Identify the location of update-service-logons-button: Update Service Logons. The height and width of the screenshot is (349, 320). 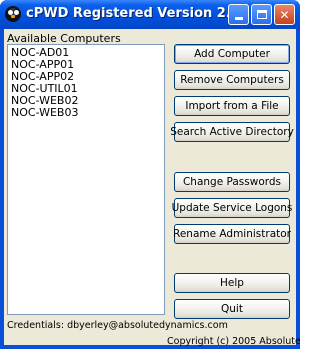
(232, 208).